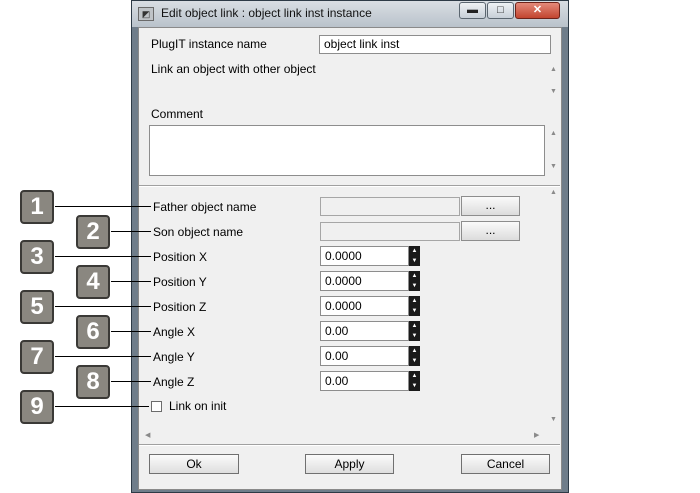 This screenshot has width=700, height=493. Describe the element at coordinates (198, 406) in the screenshot. I see `link-on-init-label: Link on init` at that location.